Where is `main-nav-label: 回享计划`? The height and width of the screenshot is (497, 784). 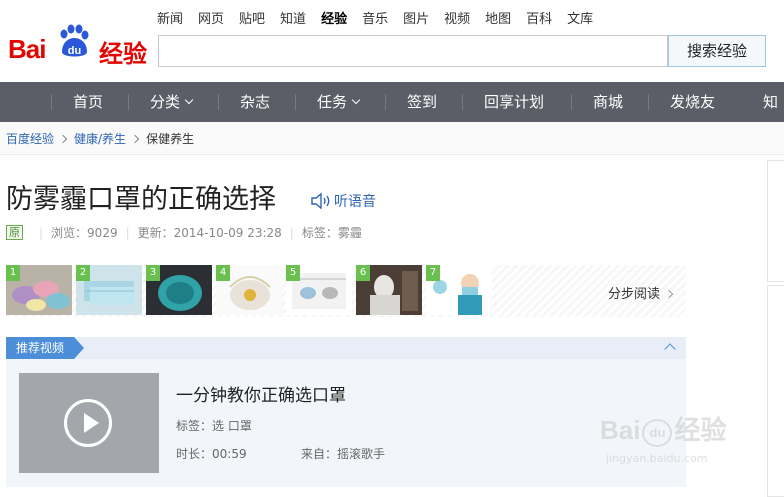 main-nav-label: 回享计划 is located at coordinates (514, 102).